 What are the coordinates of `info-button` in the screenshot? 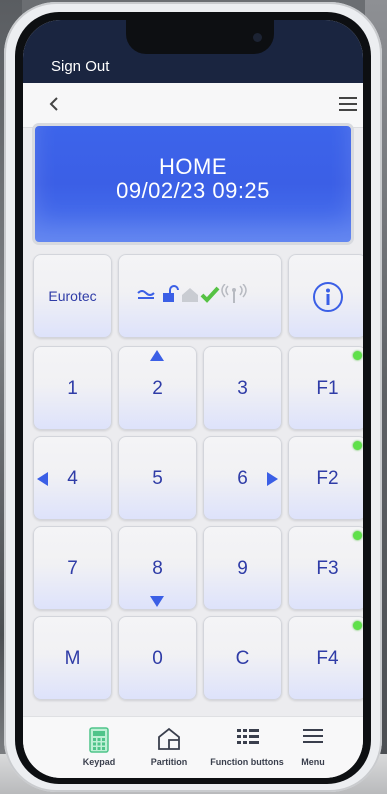 It's located at (325, 296).